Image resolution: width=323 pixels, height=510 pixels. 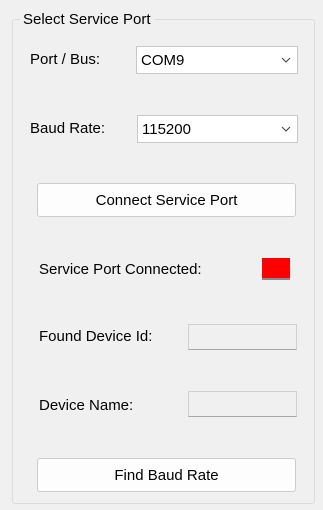 I want to click on port-bus-select: COM9, so click(x=217, y=60).